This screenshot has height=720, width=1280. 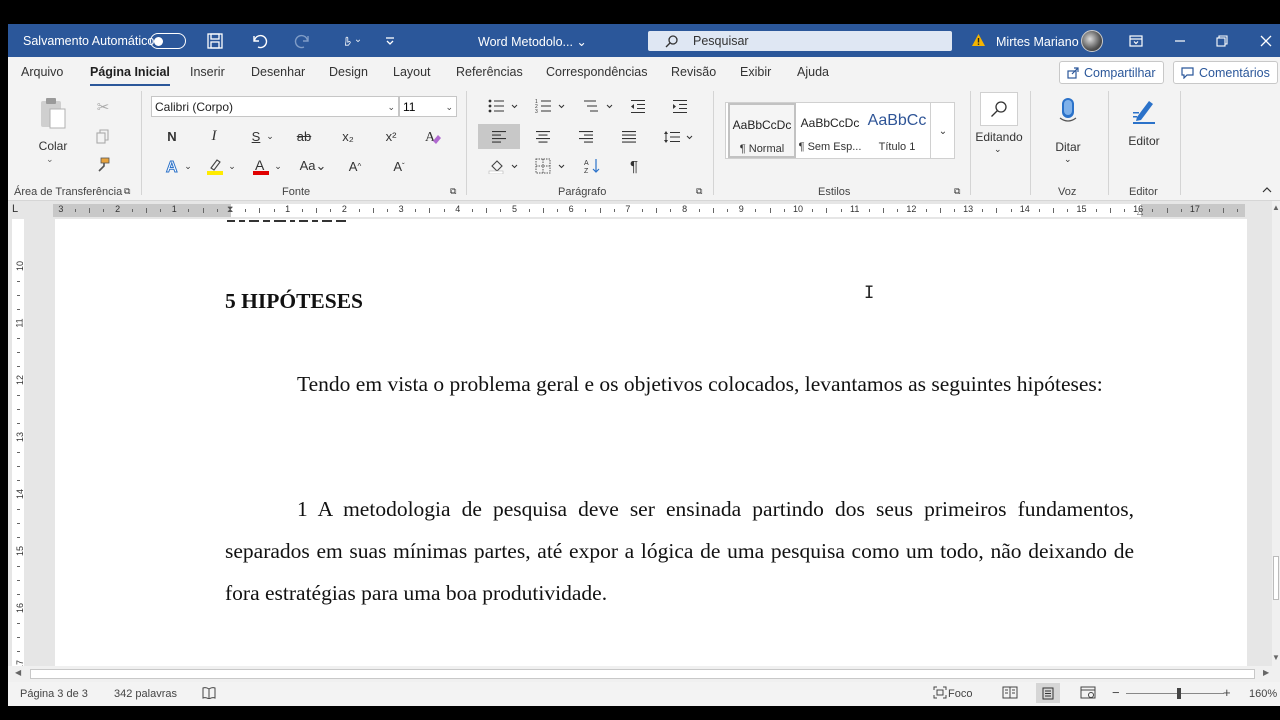 What do you see at coordinates (390, 41) in the screenshot?
I see `customize-qat-icon` at bounding box center [390, 41].